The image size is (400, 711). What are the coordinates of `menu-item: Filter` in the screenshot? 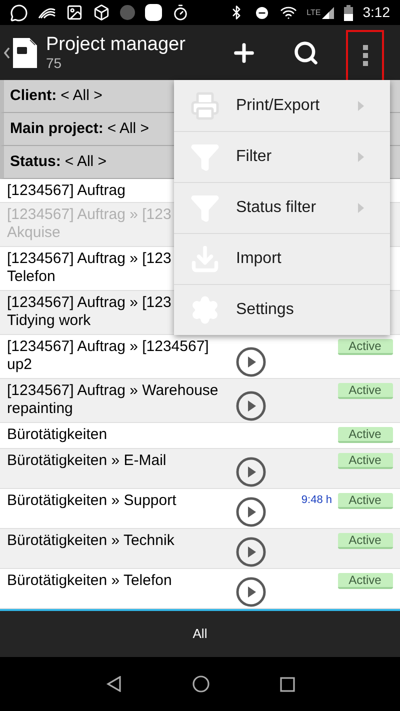 It's located at (282, 156).